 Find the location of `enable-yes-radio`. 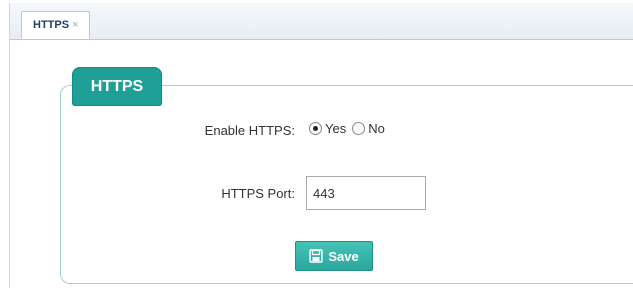

enable-yes-radio is located at coordinates (315, 128).